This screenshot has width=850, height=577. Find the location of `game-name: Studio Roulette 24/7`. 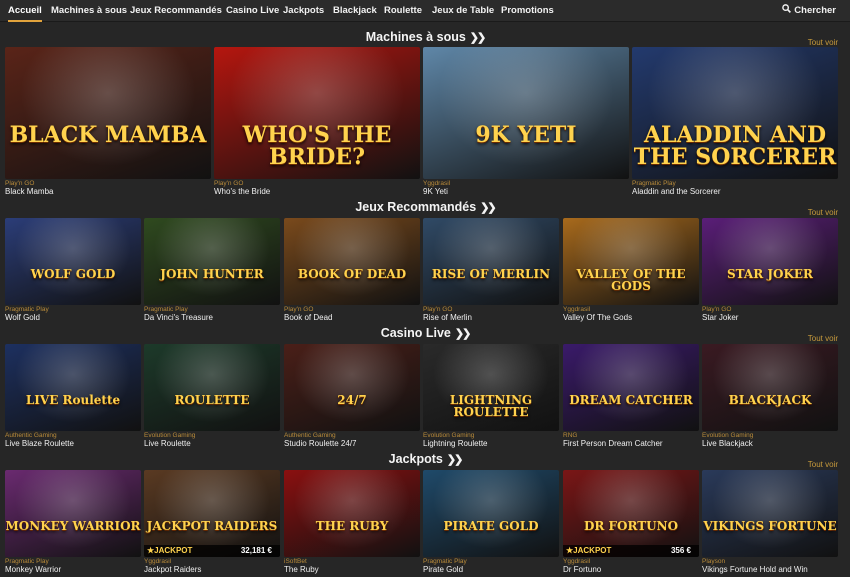

game-name: Studio Roulette 24/7 is located at coordinates (320, 443).